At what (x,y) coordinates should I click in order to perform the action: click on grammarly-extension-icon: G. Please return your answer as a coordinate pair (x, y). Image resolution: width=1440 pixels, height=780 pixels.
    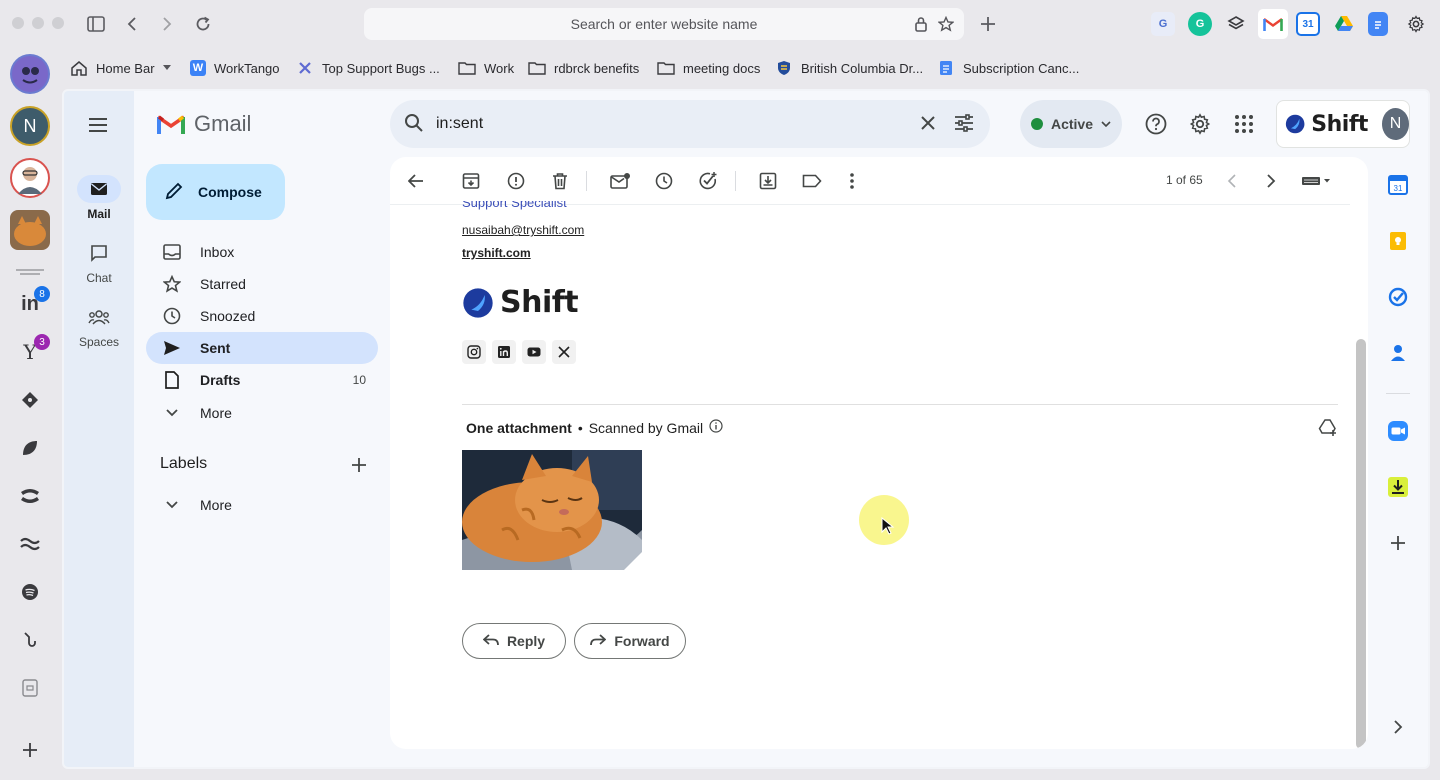
    Looking at the image, I should click on (1200, 24).